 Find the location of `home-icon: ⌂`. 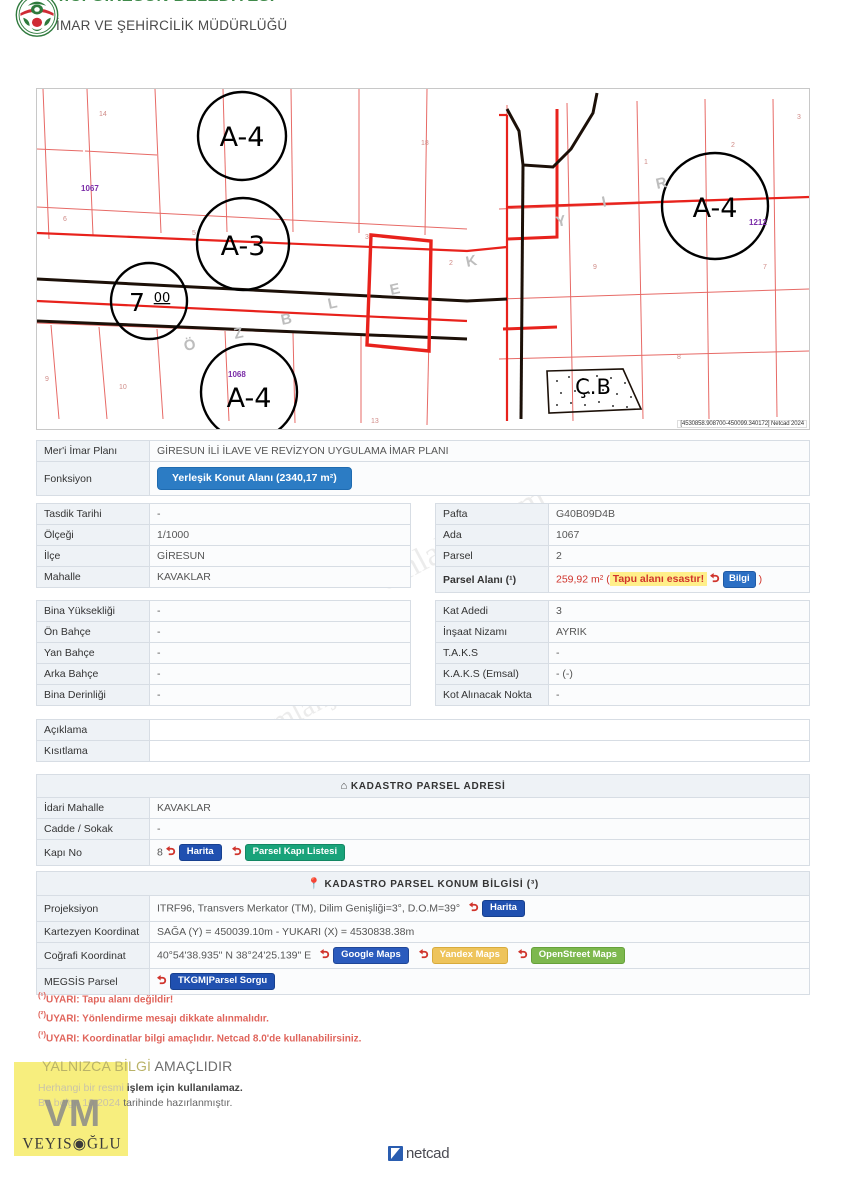

home-icon: ⌂ is located at coordinates (344, 786).